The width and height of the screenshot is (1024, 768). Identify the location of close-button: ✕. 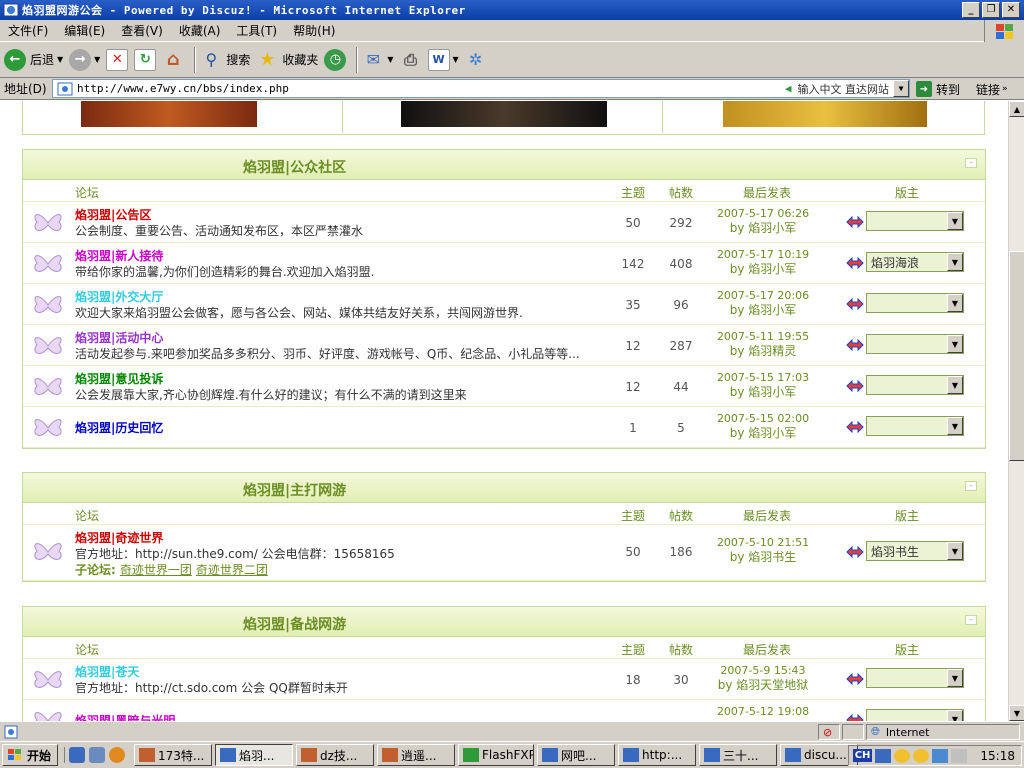
(1011, 10).